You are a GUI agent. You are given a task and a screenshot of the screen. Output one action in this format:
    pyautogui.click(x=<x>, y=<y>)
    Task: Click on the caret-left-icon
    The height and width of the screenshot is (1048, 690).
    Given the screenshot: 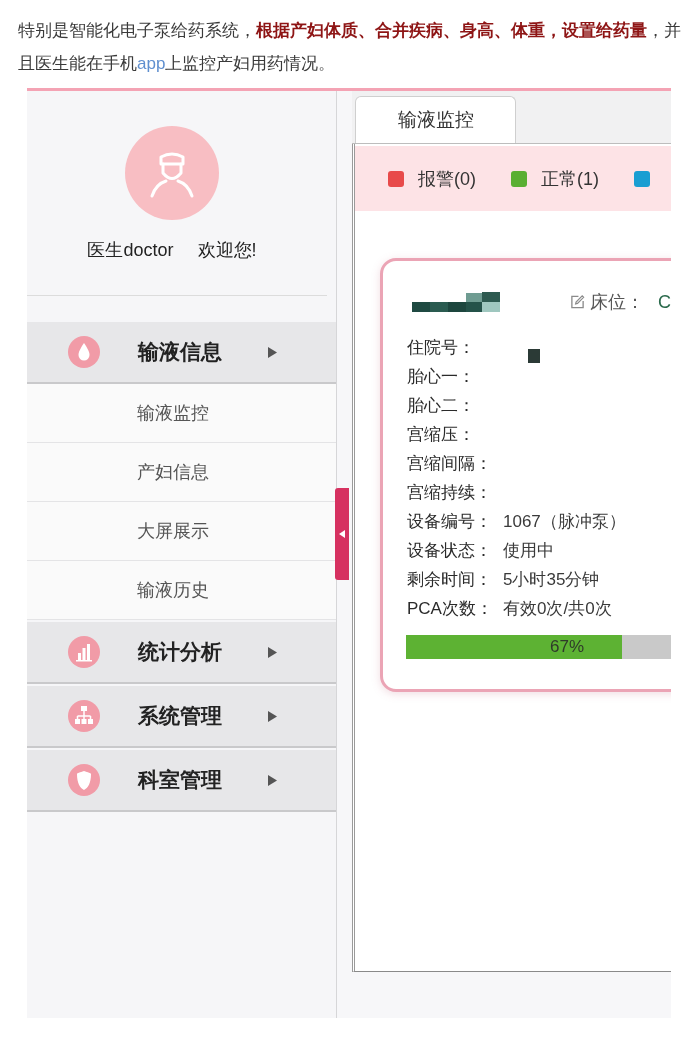 What is the action you would take?
    pyautogui.click(x=342, y=534)
    